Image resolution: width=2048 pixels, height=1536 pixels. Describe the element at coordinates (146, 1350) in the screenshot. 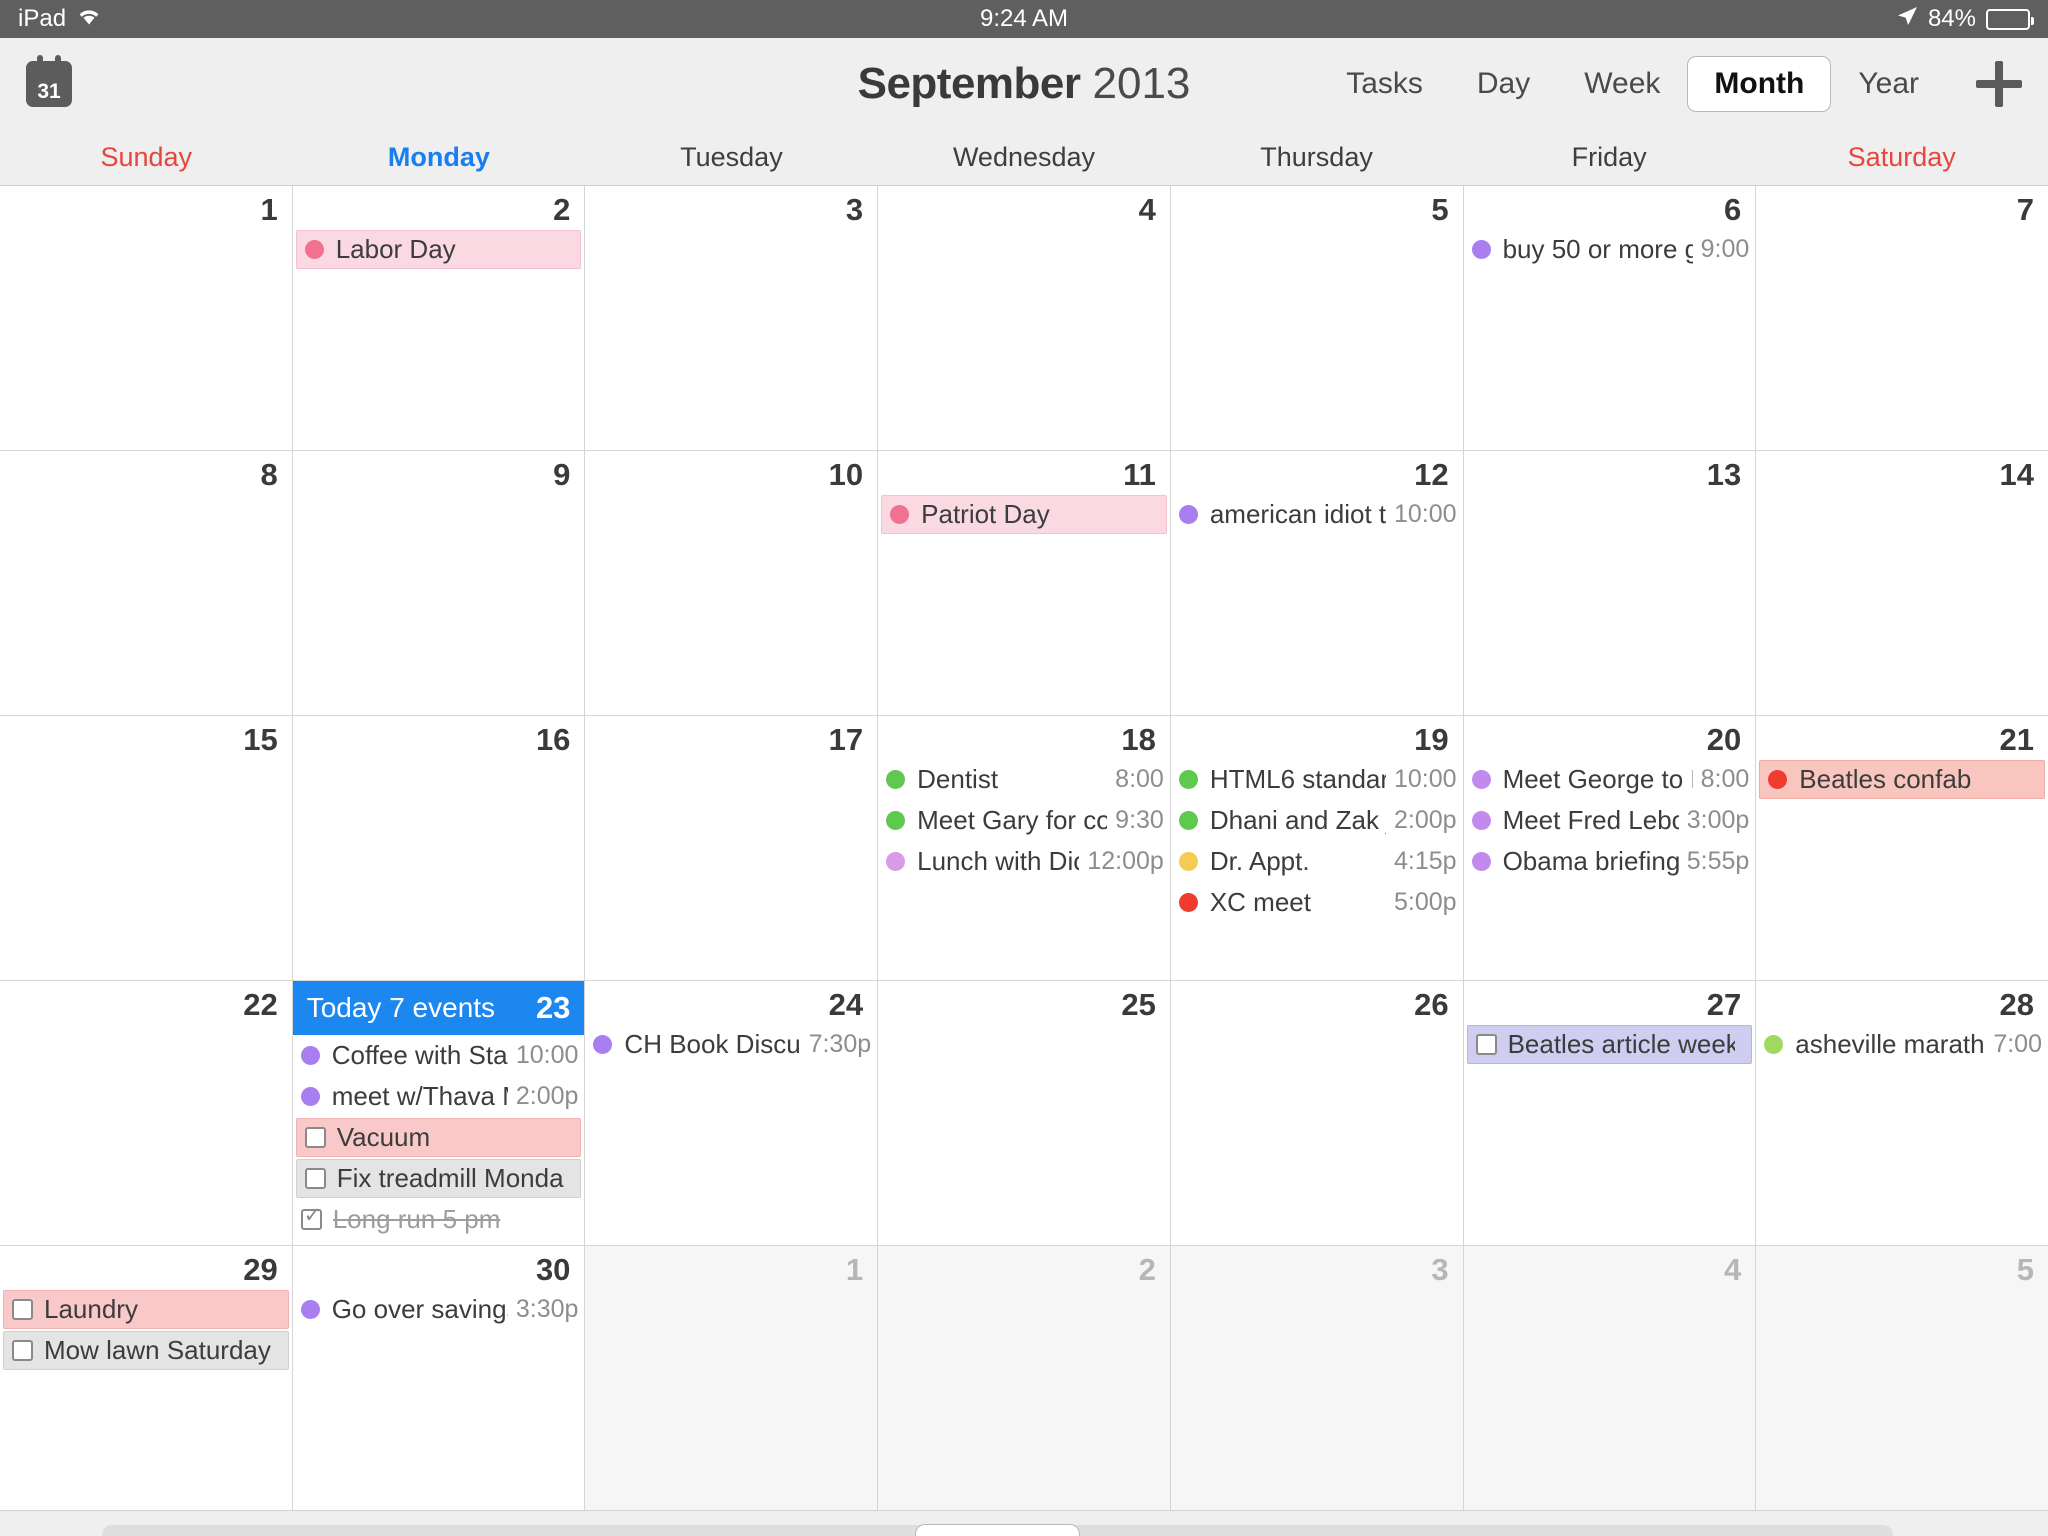

I see `task-item: Mow lawn Saturday` at that location.